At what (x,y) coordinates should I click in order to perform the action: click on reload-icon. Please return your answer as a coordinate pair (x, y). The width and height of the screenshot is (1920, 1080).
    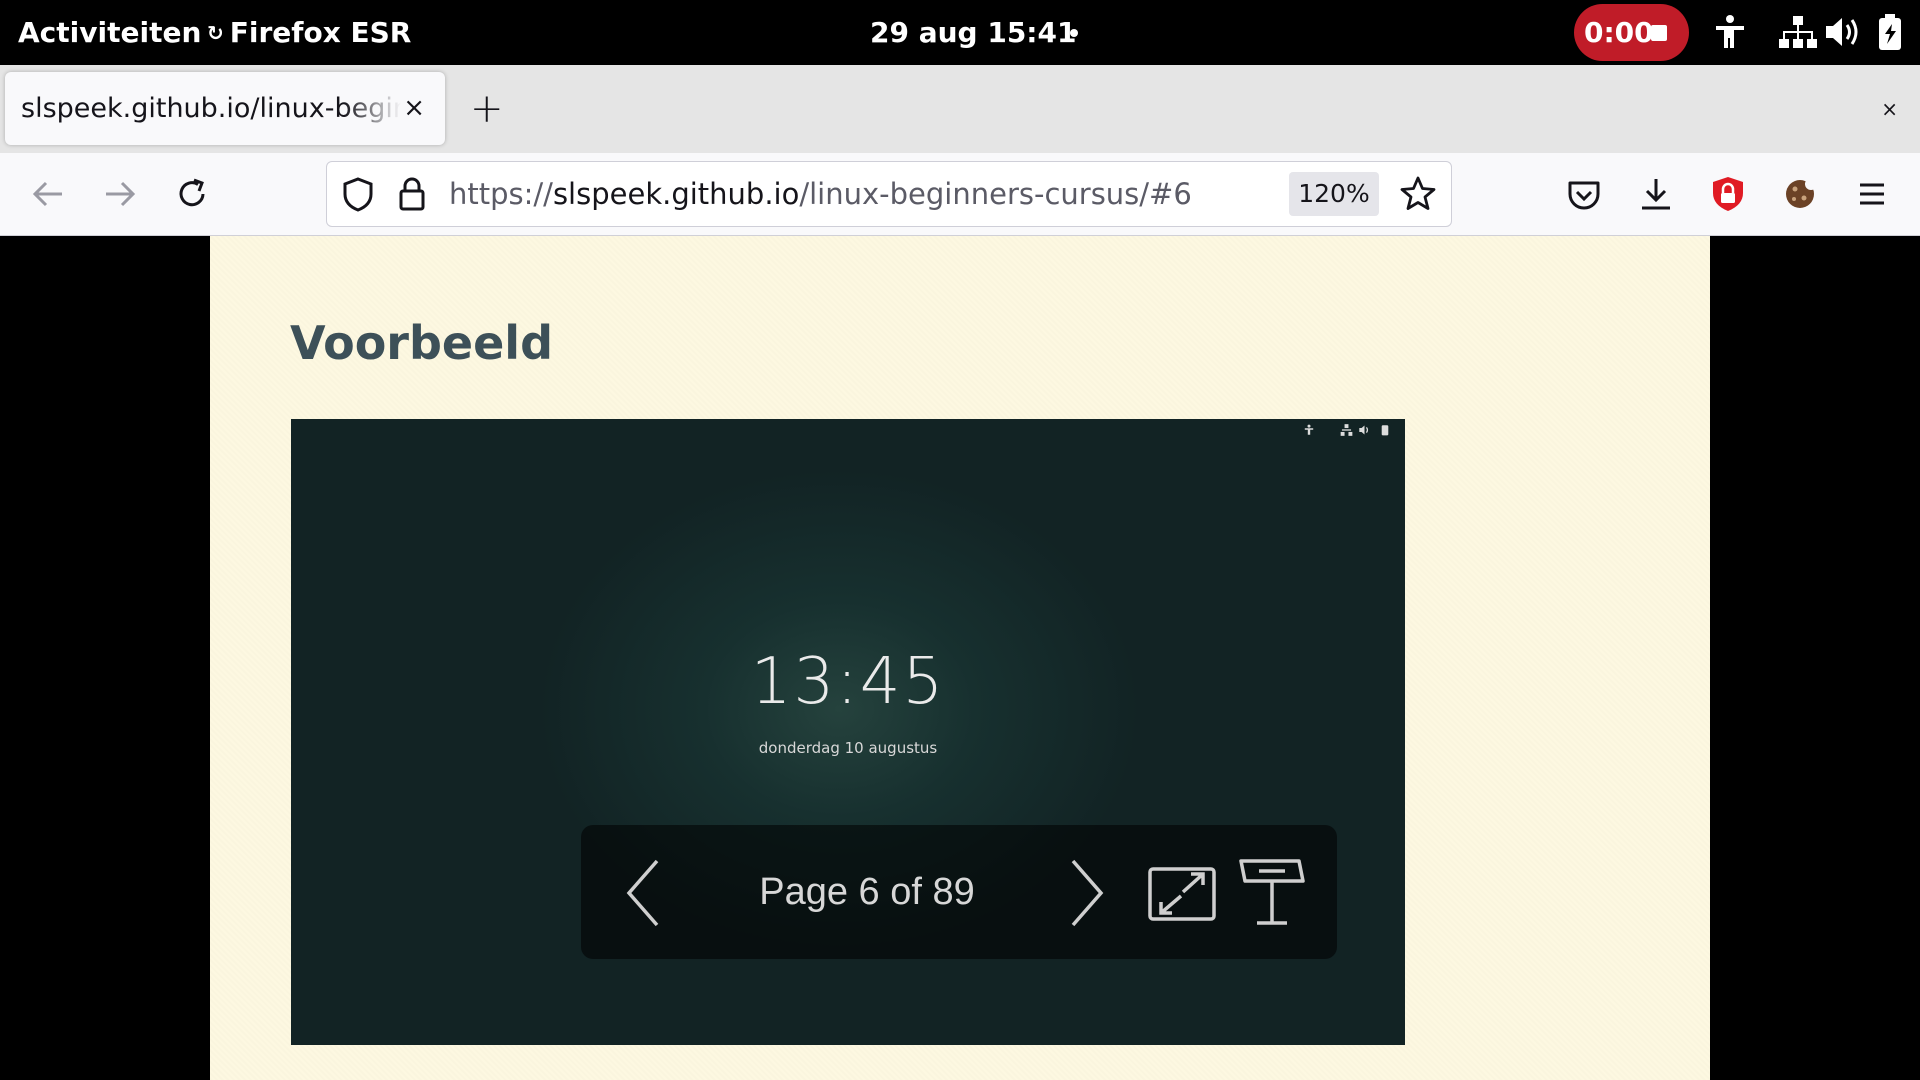
    Looking at the image, I should click on (192, 194).